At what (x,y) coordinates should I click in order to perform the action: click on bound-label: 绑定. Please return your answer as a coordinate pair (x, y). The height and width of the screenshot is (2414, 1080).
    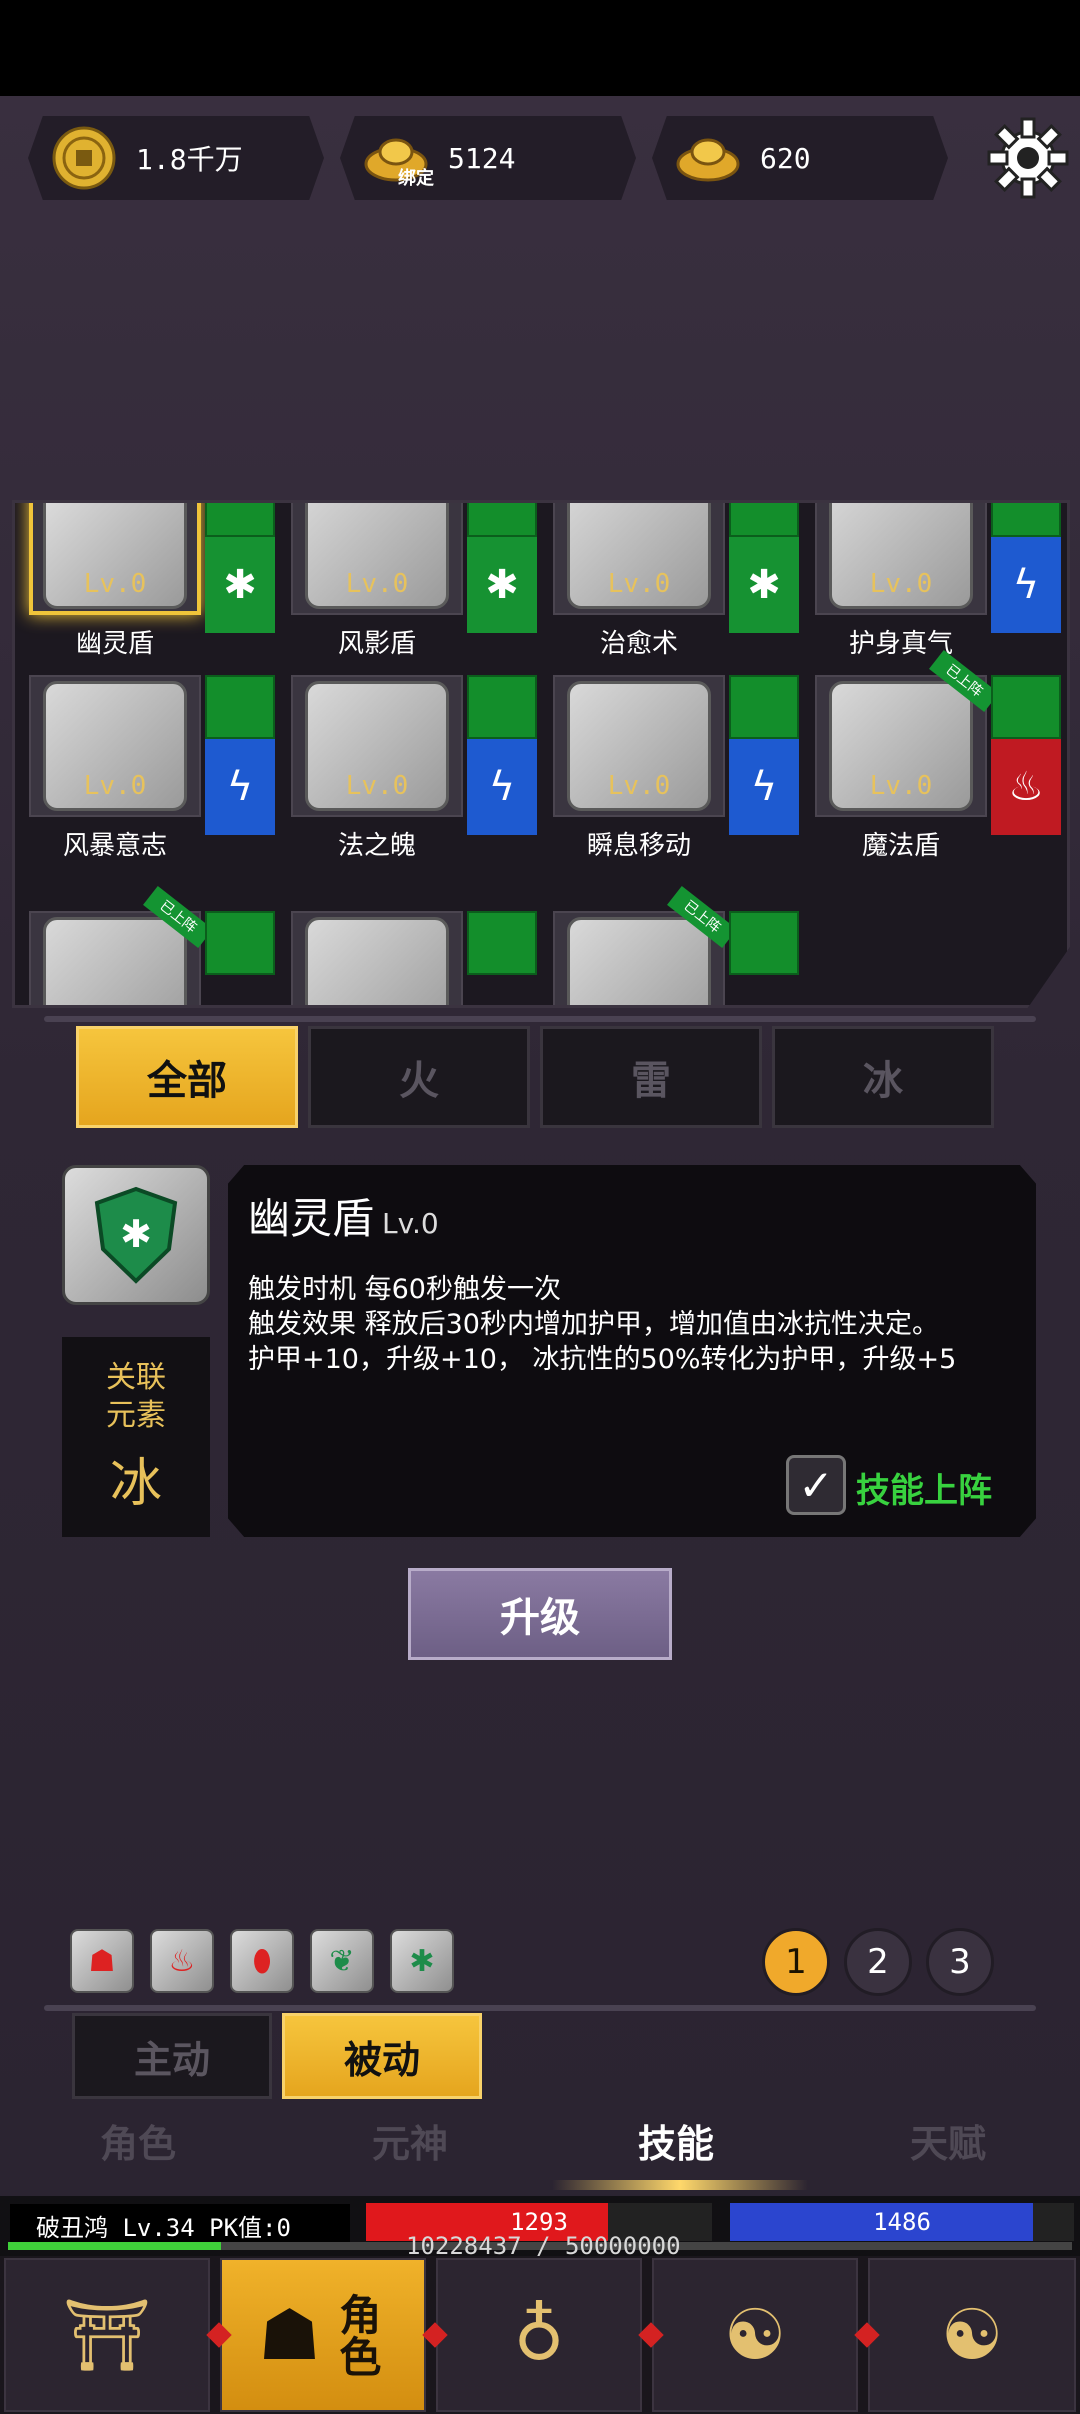
    Looking at the image, I should click on (416, 178).